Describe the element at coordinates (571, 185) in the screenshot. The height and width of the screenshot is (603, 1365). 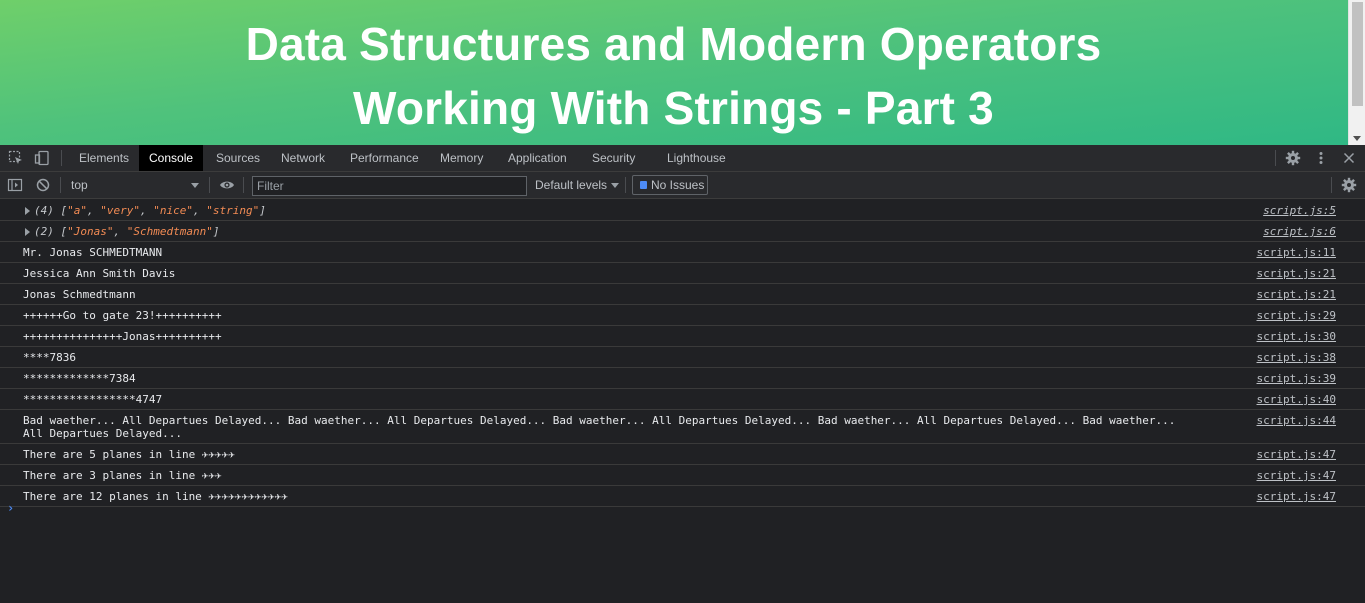
I see `log-levels-label: Default levels` at that location.